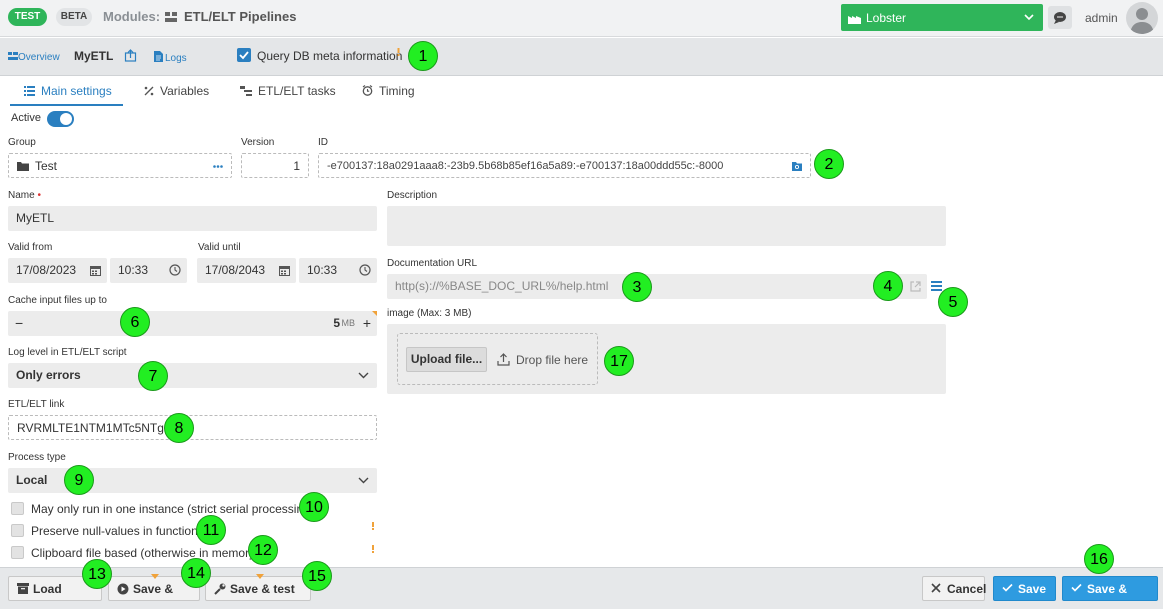 The height and width of the screenshot is (609, 1163). I want to click on save-label: Save, so click(1032, 589).